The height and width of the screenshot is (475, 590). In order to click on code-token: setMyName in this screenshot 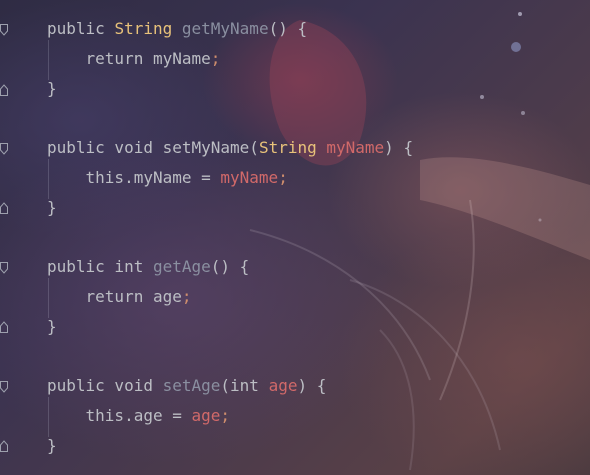, I will do `click(206, 147)`.